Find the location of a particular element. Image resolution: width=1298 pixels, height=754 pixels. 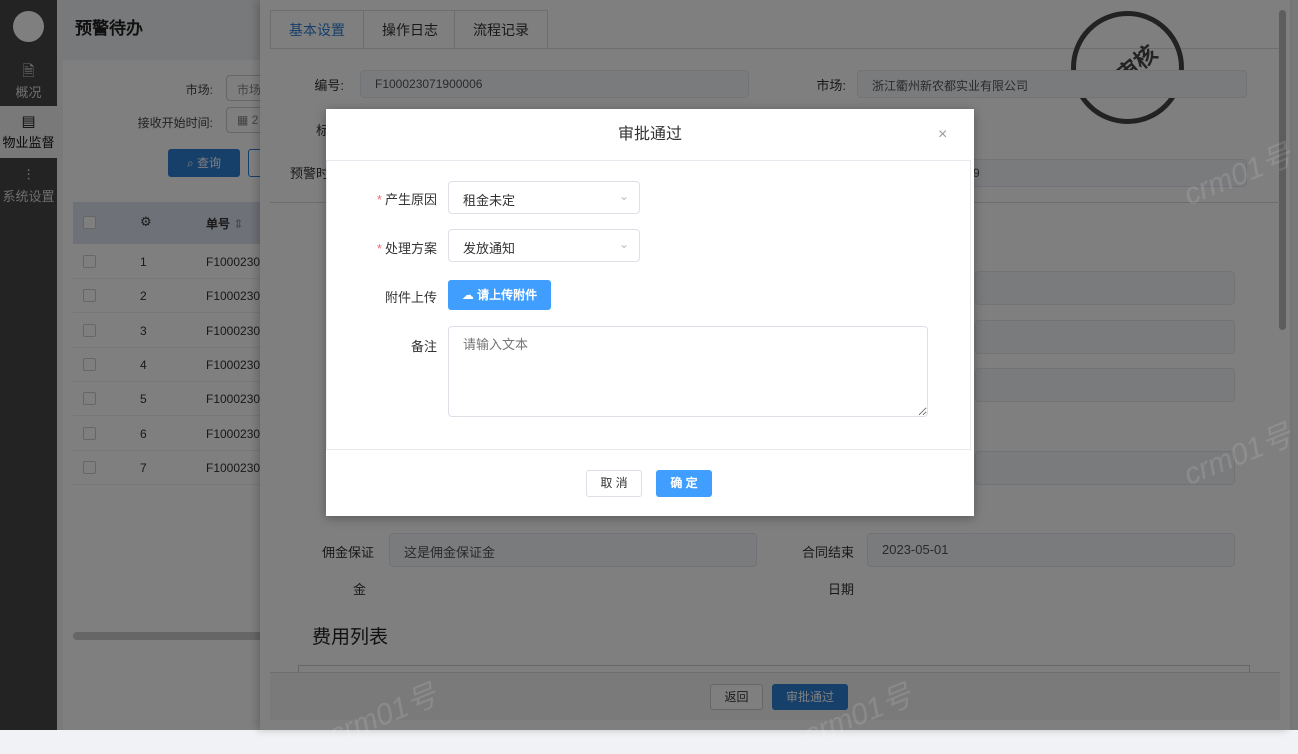

reason-select: 租金未定 ⌄ is located at coordinates (544, 197).